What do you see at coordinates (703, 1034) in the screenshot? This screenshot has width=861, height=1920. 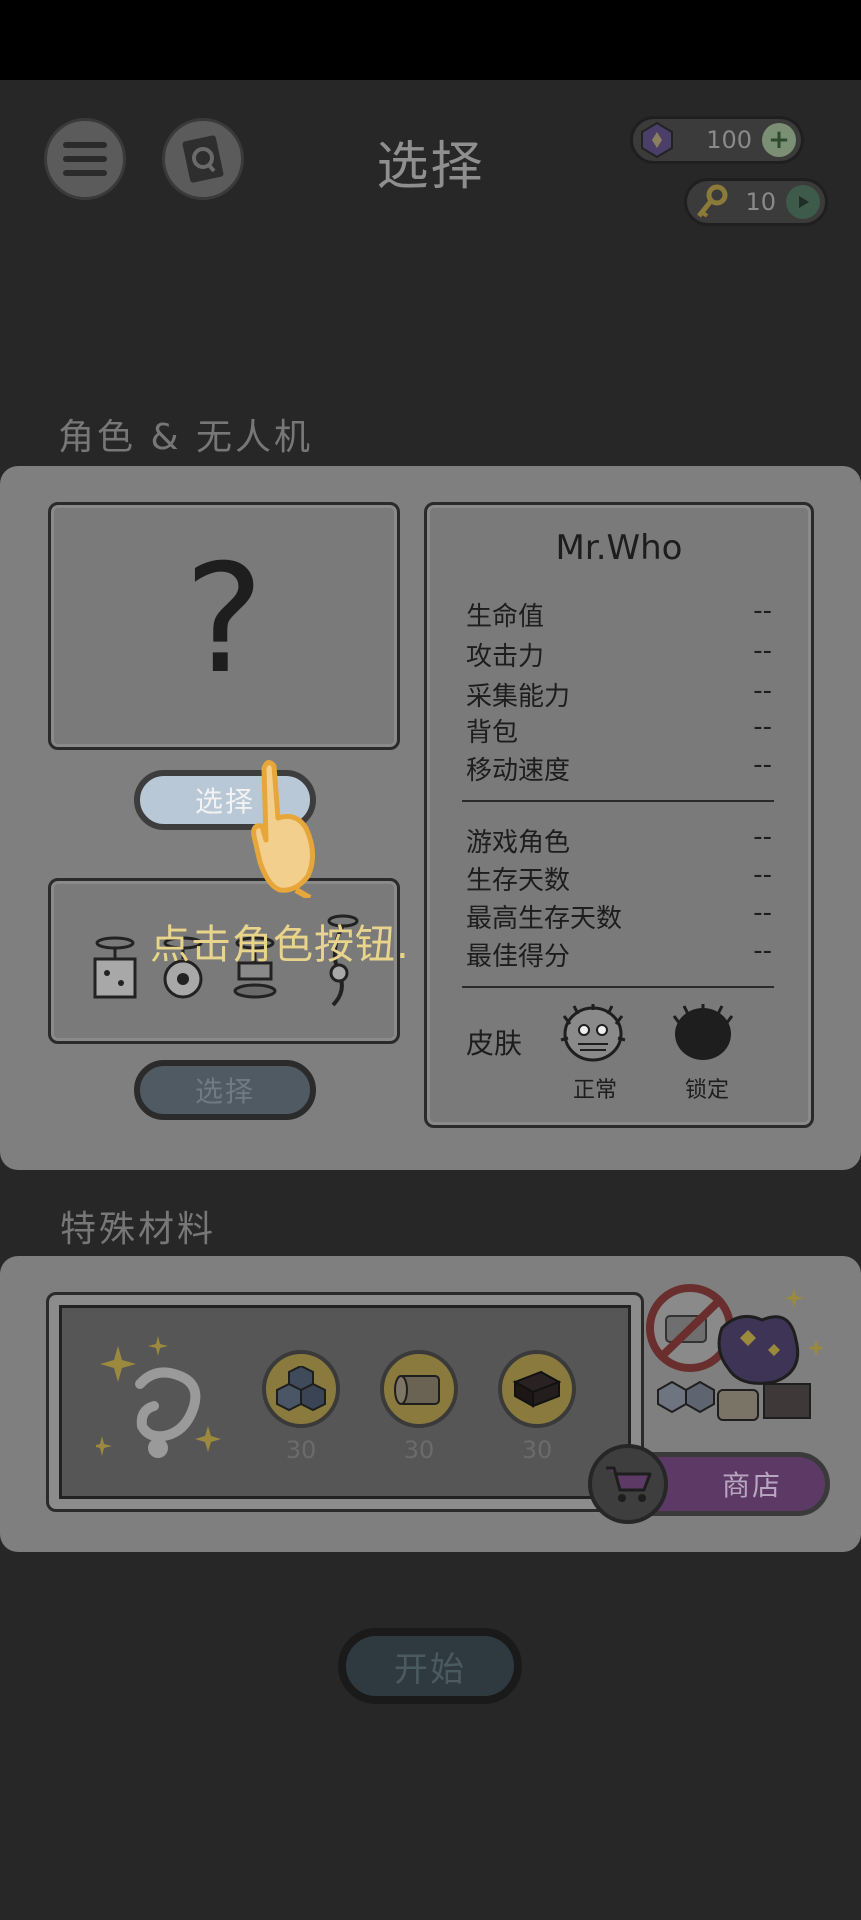 I see `locked-silhouette-icon` at bounding box center [703, 1034].